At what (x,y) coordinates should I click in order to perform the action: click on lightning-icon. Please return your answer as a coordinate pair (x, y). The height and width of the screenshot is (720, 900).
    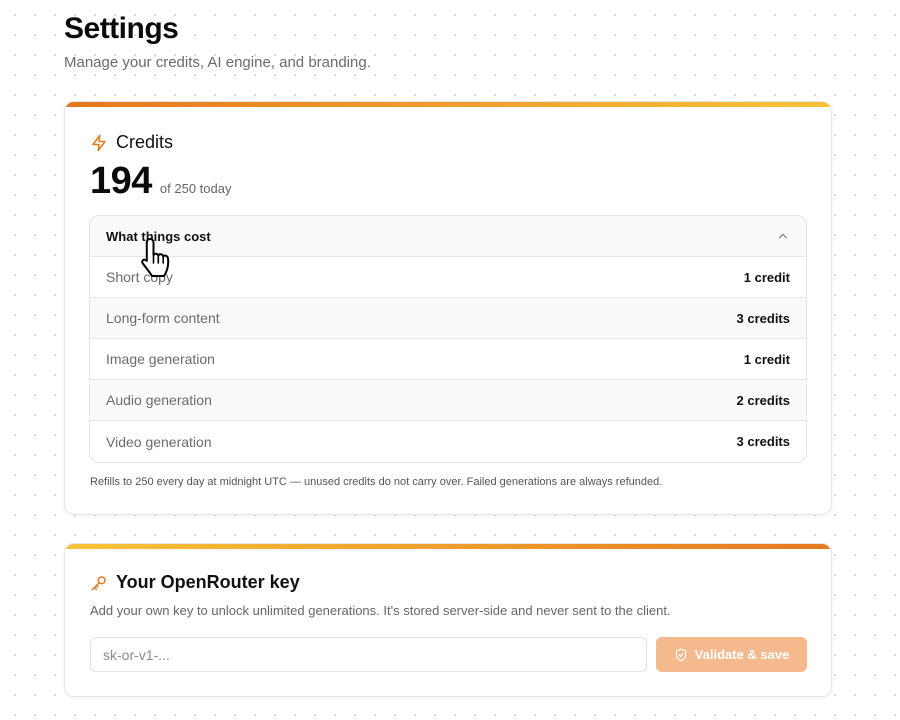
    Looking at the image, I should click on (99, 143).